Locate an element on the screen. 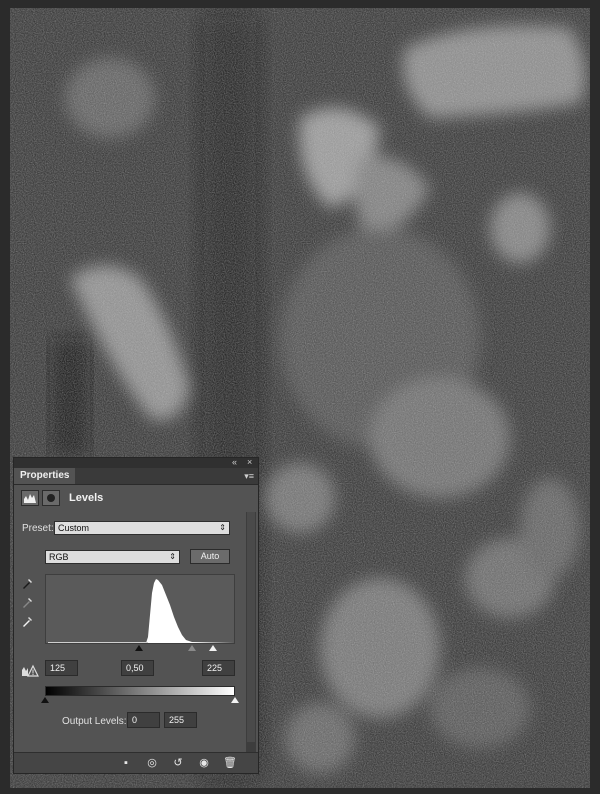  input-white-slider is located at coordinates (213, 648).